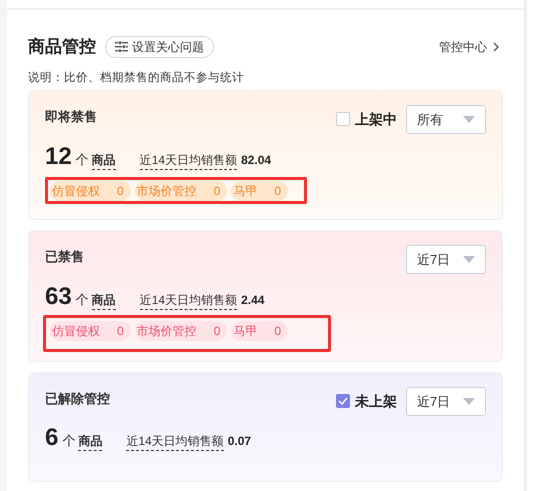  Describe the element at coordinates (366, 119) in the screenshot. I see `checkbox: 上架中` at that location.